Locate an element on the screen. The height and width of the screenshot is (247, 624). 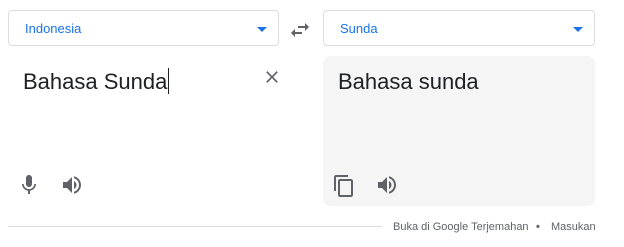
copy-icon is located at coordinates (343, 186).